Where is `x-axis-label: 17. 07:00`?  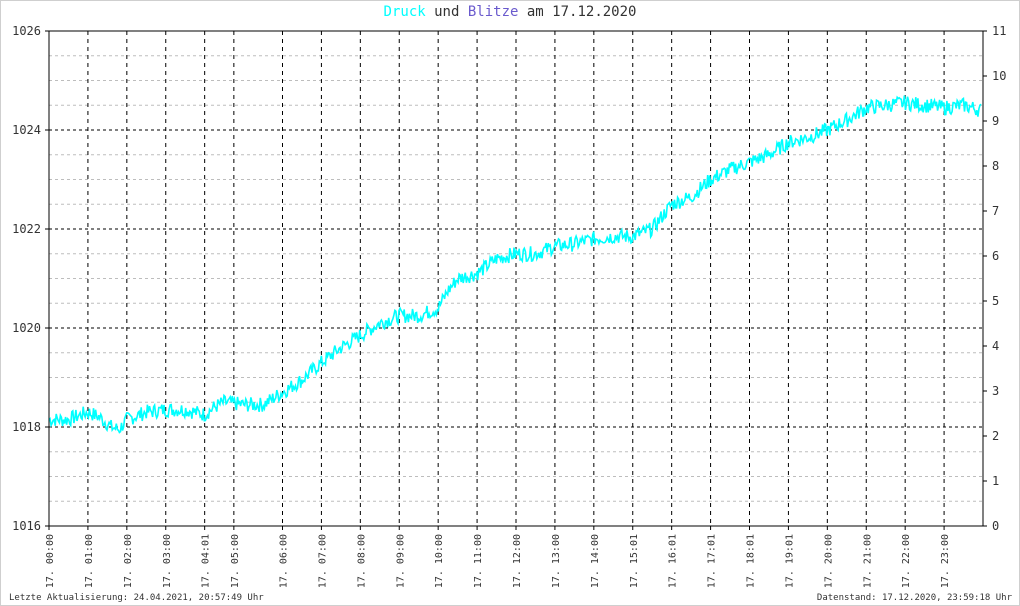 x-axis-label: 17. 07:00 is located at coordinates (322, 561).